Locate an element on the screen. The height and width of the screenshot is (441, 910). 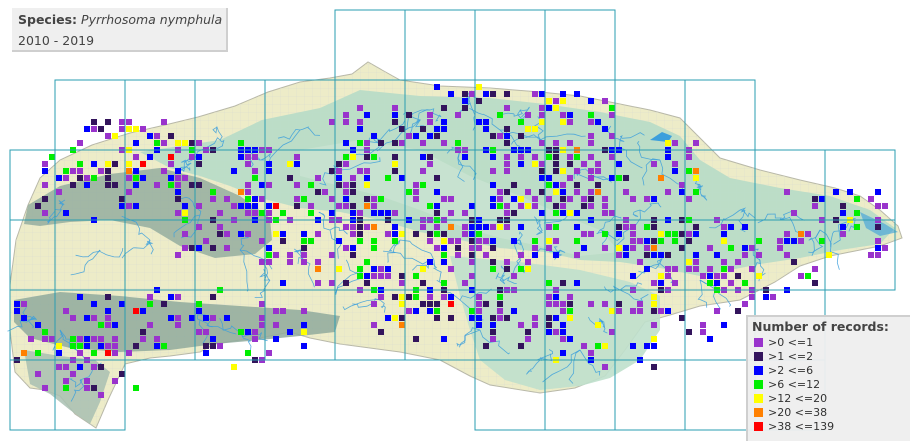
species-info-panel: Species: Pyrrhosoma nymphula 2010 - 2019 is located at coordinates (120, 30).